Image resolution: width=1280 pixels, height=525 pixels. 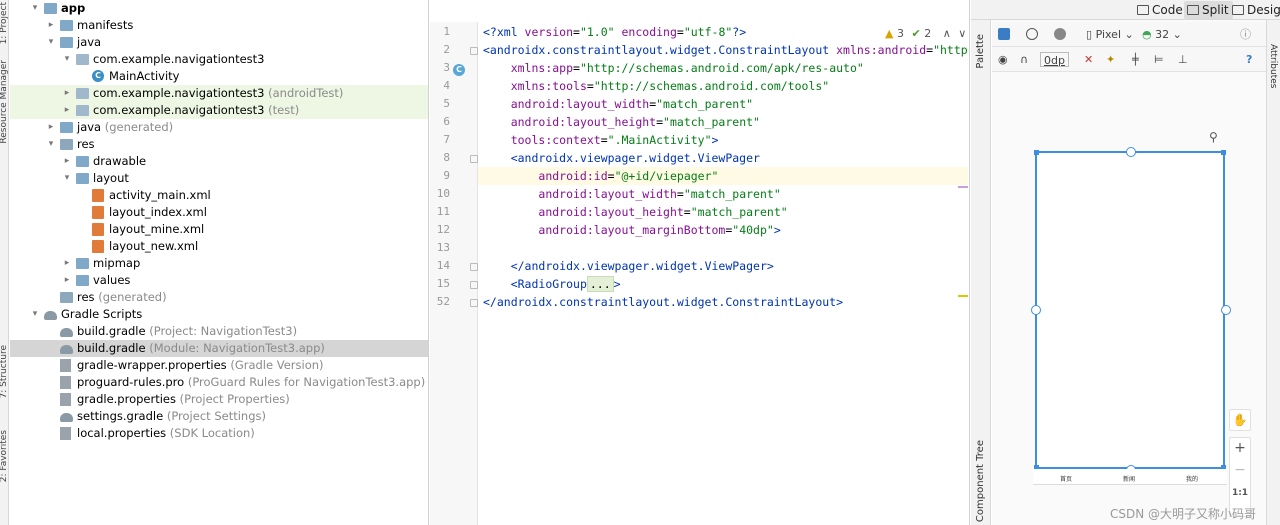 I want to click on tree-row: layout_new.xml, so click(x=219, y=246).